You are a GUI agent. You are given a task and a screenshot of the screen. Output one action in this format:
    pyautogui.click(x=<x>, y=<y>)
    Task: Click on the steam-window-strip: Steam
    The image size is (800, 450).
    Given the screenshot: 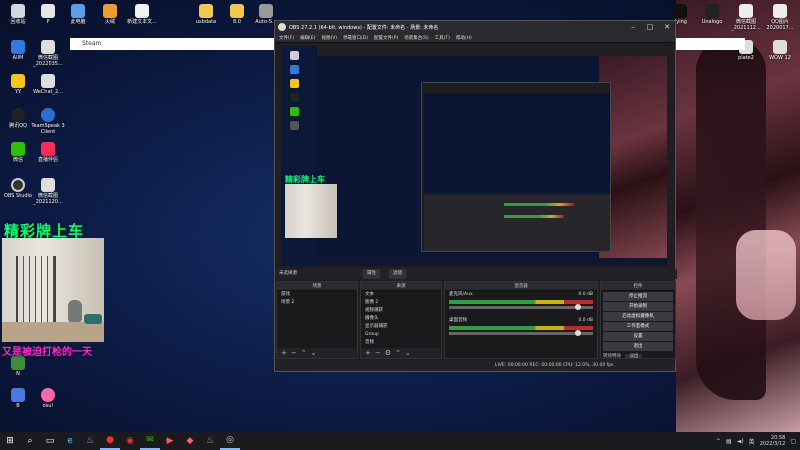 What is the action you would take?
    pyautogui.click(x=173, y=44)
    